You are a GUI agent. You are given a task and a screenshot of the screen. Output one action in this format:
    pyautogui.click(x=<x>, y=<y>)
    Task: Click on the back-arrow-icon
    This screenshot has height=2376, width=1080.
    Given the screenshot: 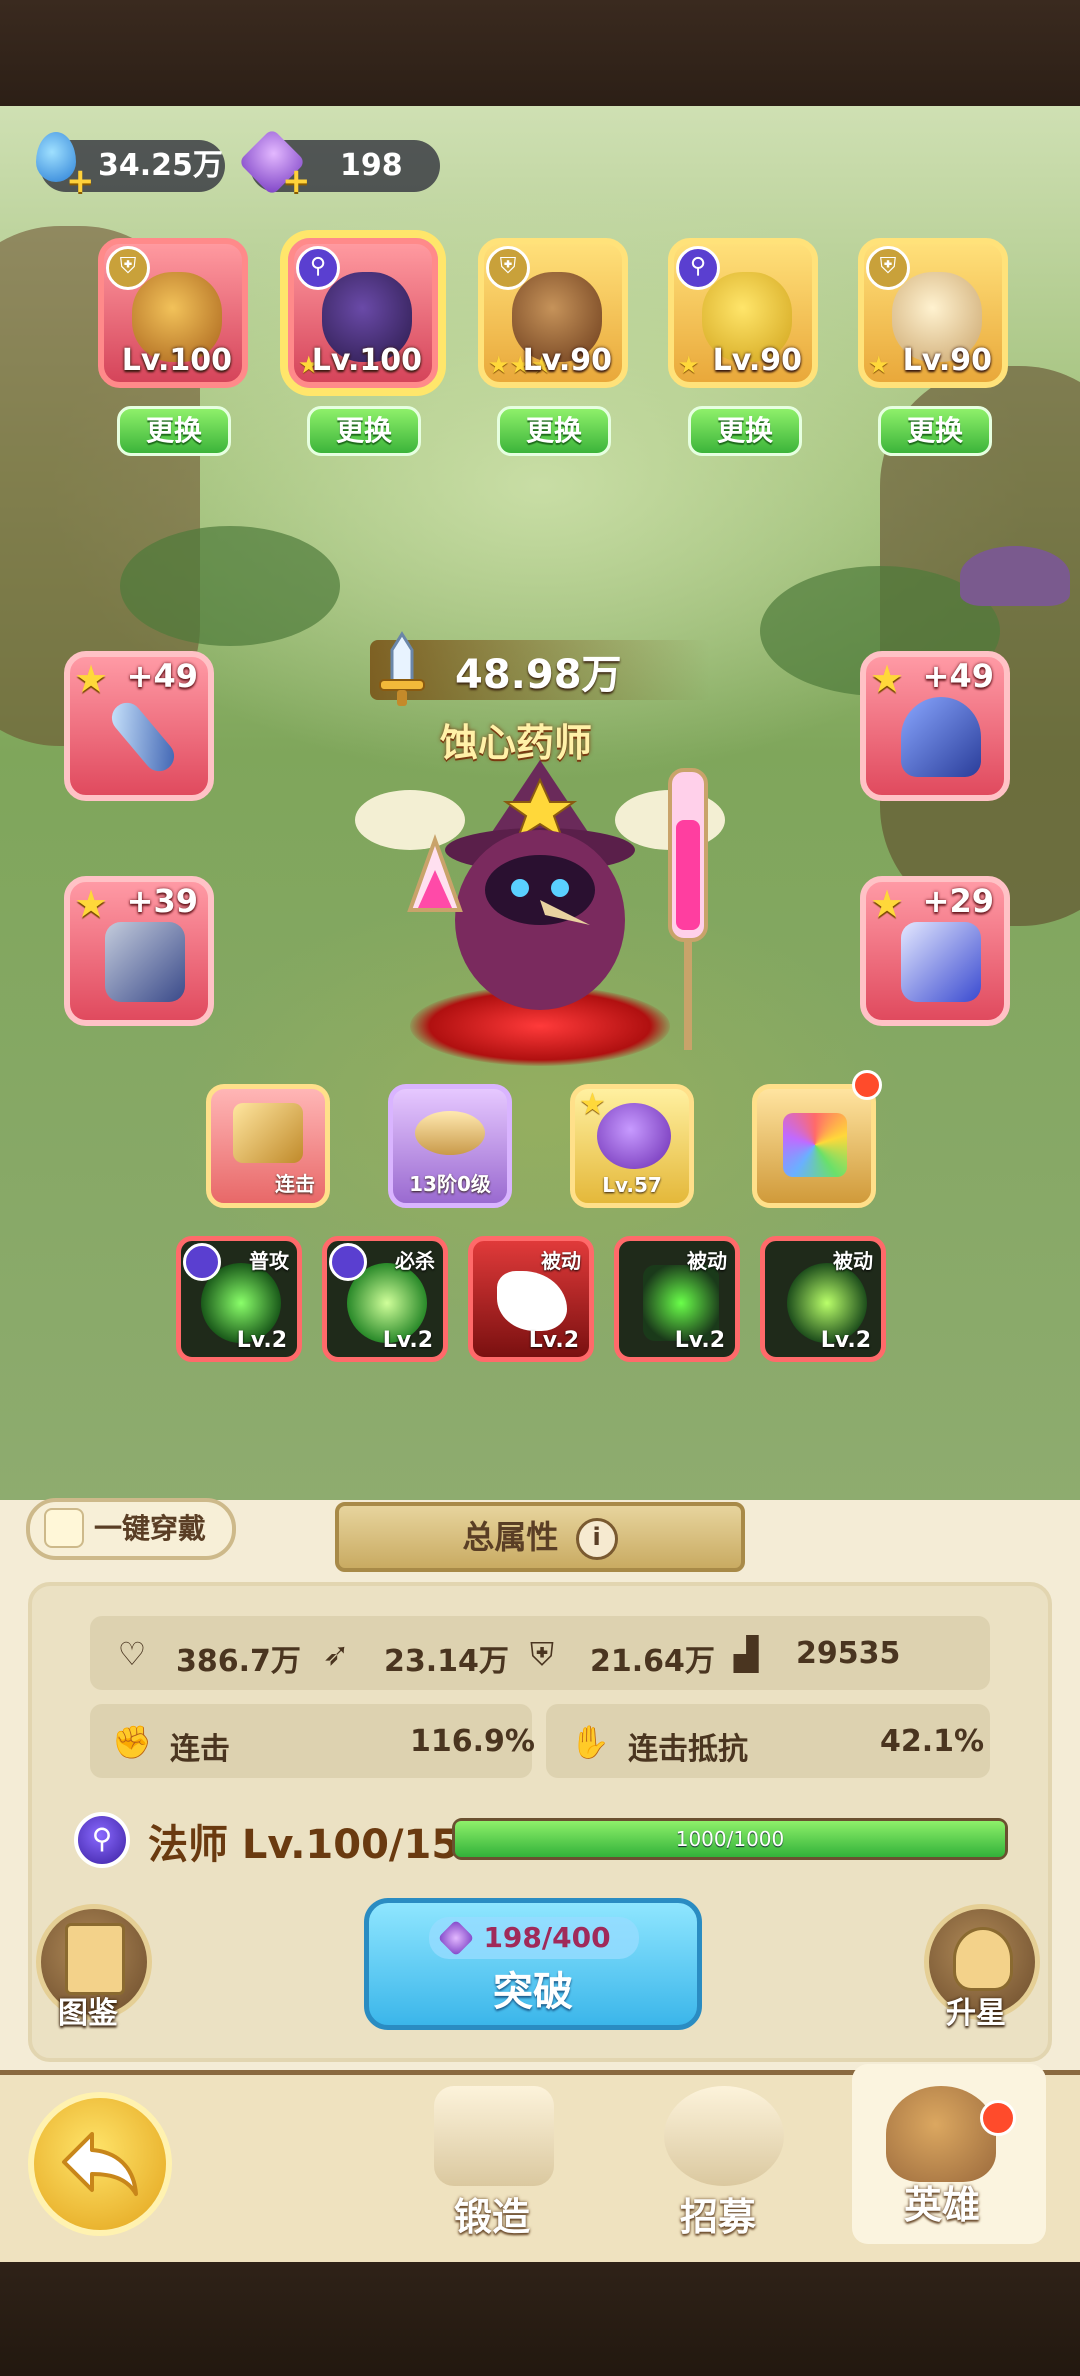 What is the action you would take?
    pyautogui.click(x=100, y=2164)
    